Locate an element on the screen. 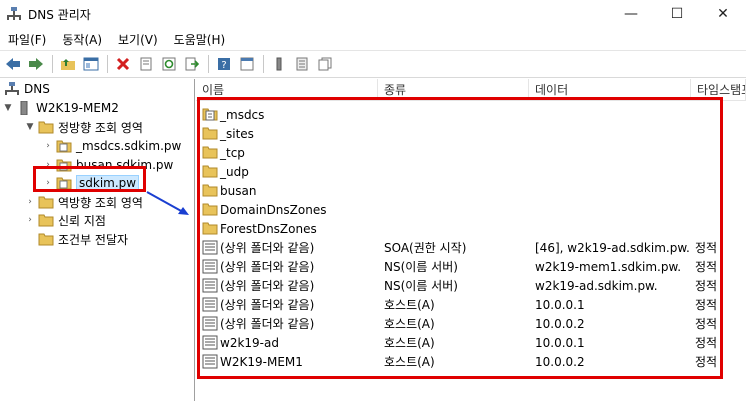 This screenshot has width=746, height=401. back-icon is located at coordinates (13, 64).